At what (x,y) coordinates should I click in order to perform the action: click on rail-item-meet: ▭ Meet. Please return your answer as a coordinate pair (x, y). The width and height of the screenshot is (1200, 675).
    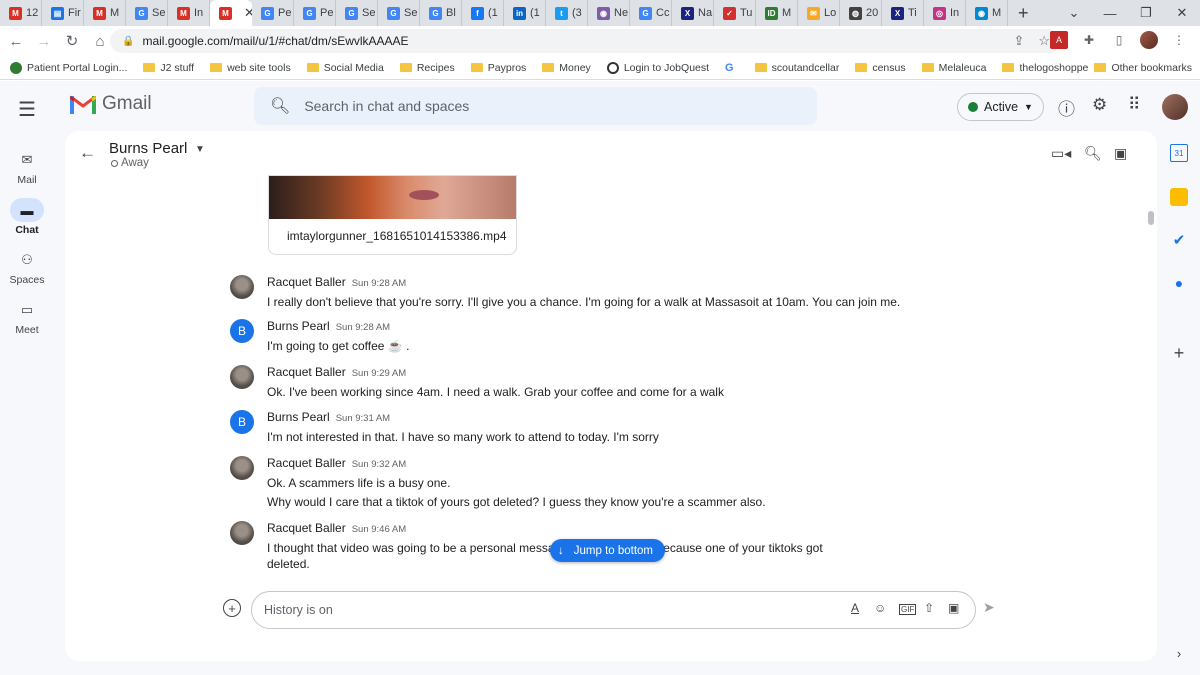
    Looking at the image, I should click on (27, 317).